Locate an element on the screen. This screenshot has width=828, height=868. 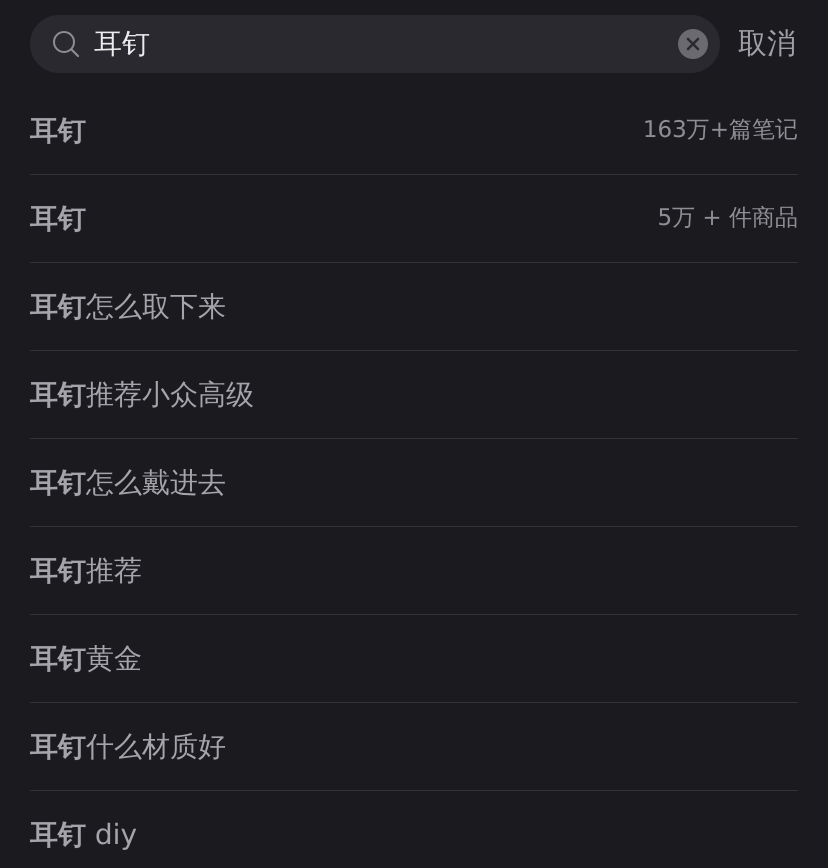
suggestion-item: 耳钉推荐小众高级 is located at coordinates (142, 395).